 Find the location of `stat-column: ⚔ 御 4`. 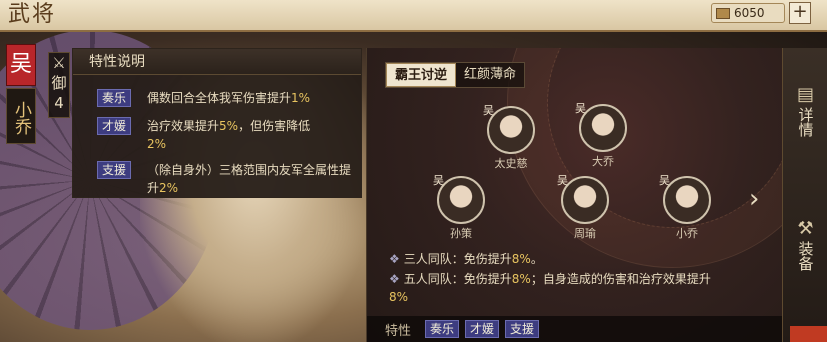

stat-column: ⚔ 御 4 is located at coordinates (59, 85).